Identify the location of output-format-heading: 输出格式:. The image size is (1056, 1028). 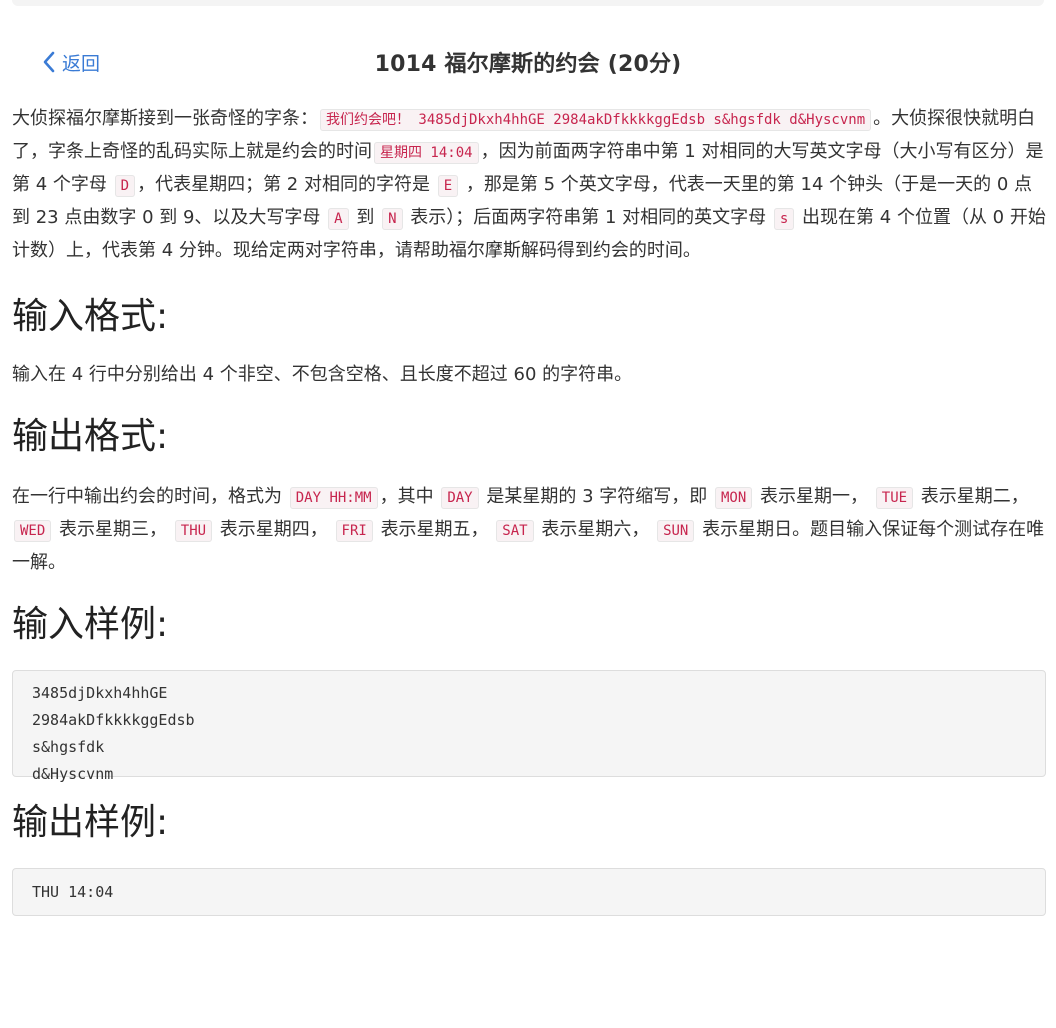
(90, 436).